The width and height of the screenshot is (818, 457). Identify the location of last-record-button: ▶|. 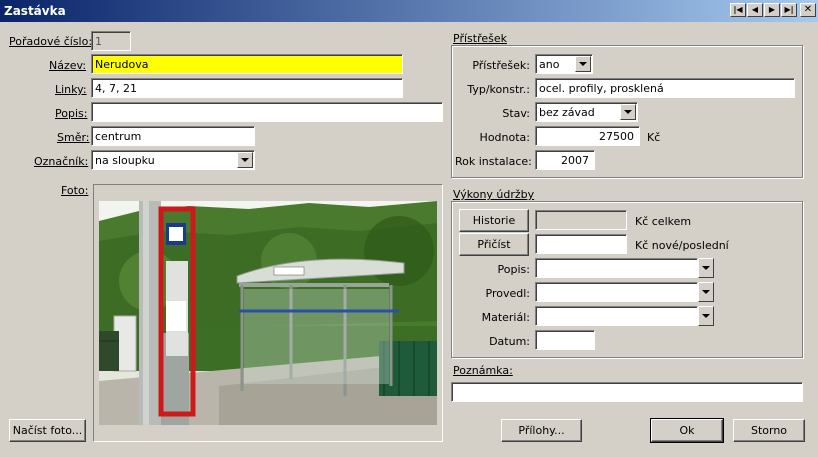
(789, 10).